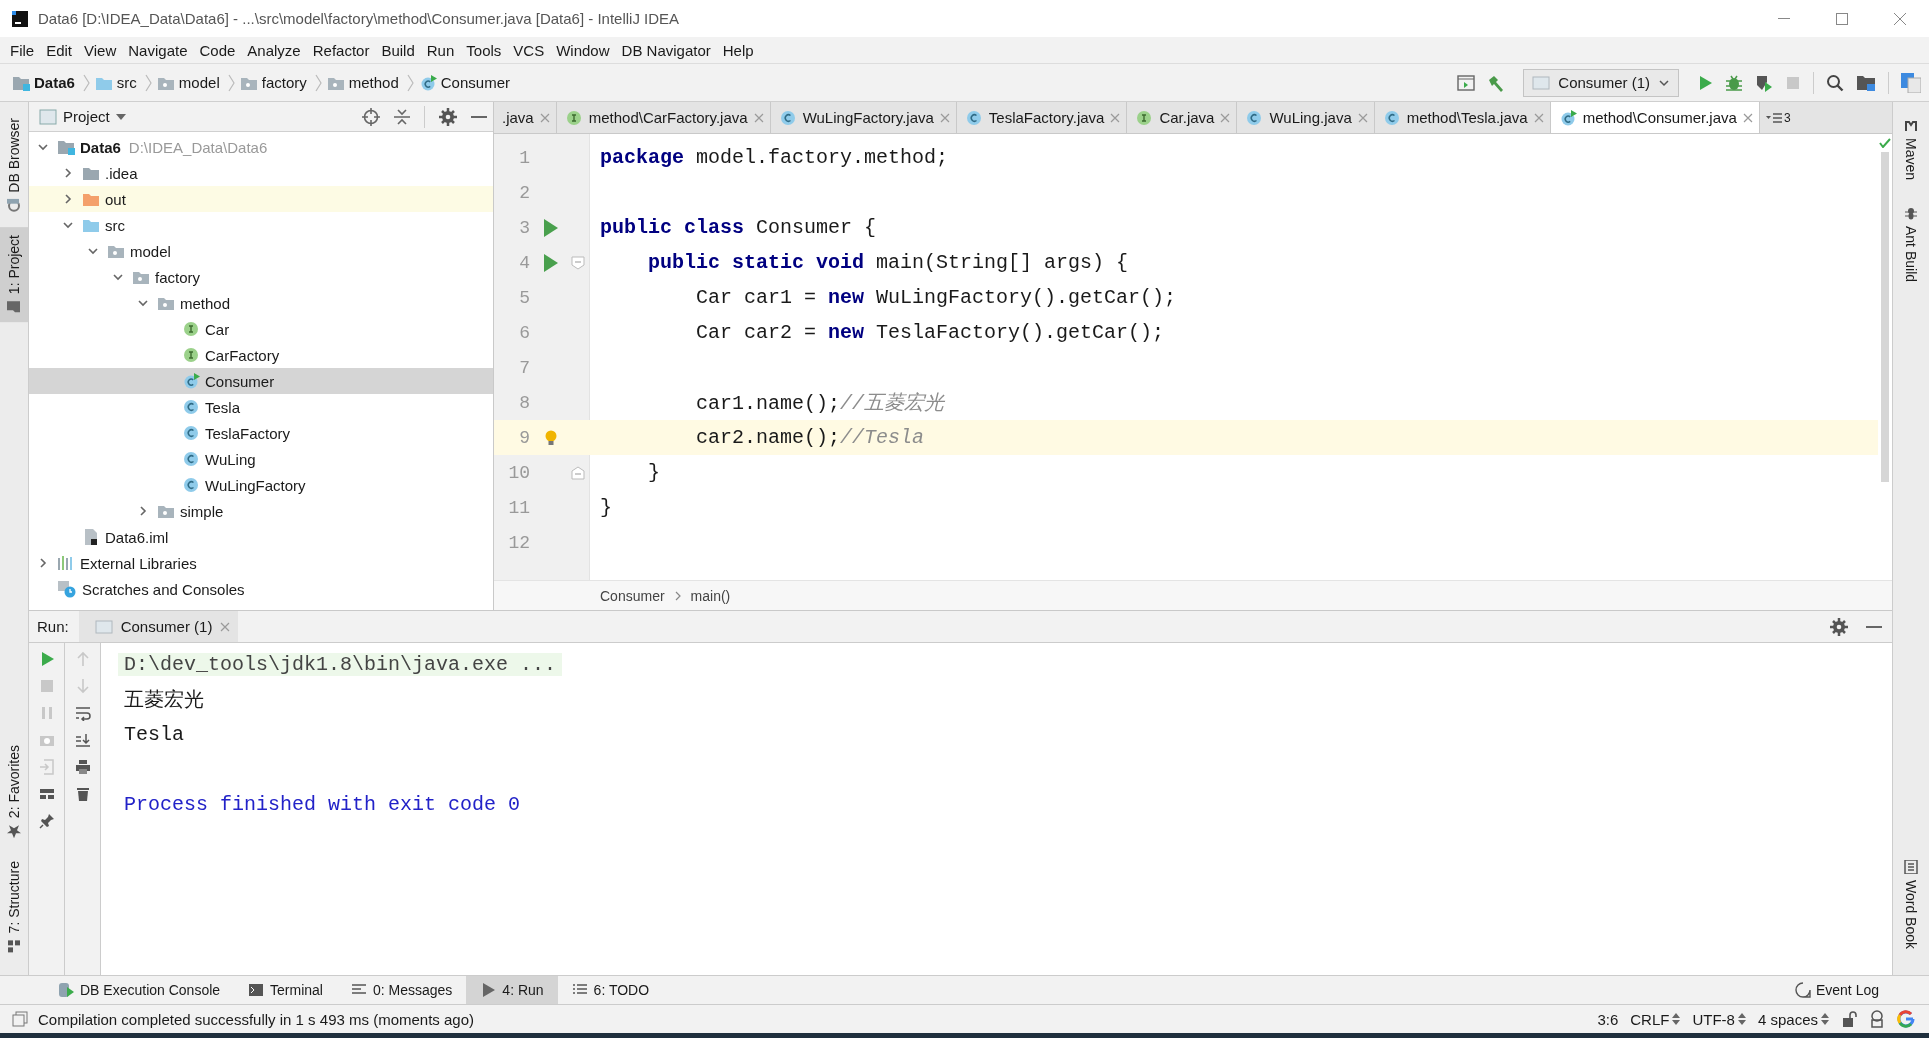  What do you see at coordinates (261, 147) in the screenshot?
I see `tree-item: Data6 D:\IDEA_Data\Data6` at bounding box center [261, 147].